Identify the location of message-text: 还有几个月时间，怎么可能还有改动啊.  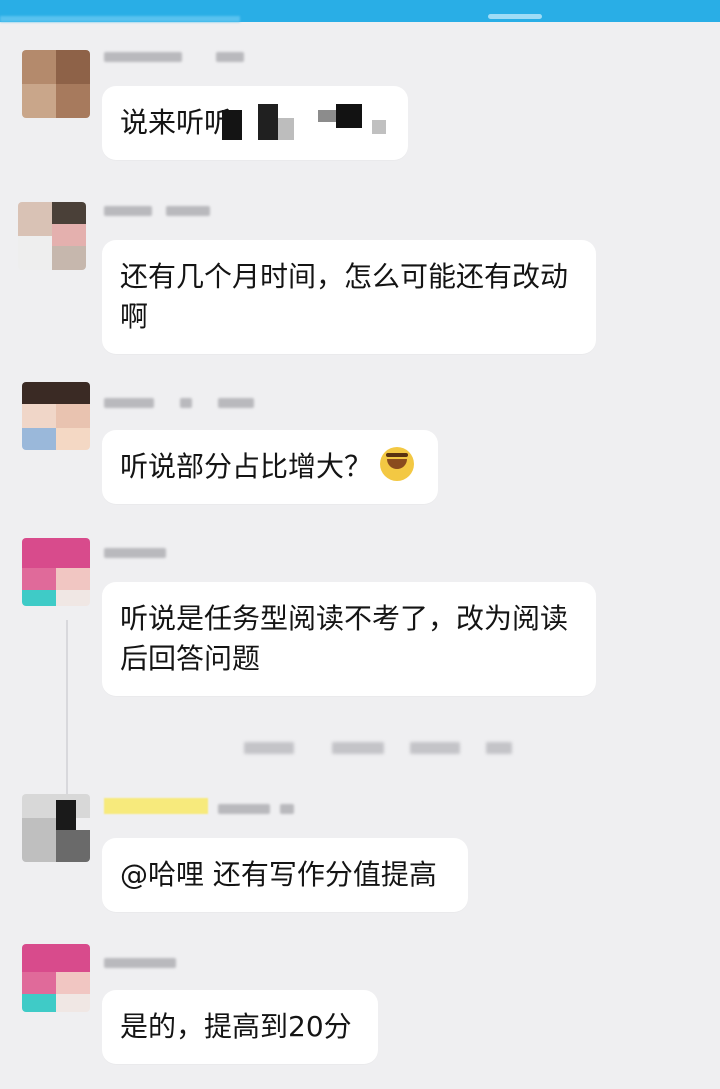
(344, 296).